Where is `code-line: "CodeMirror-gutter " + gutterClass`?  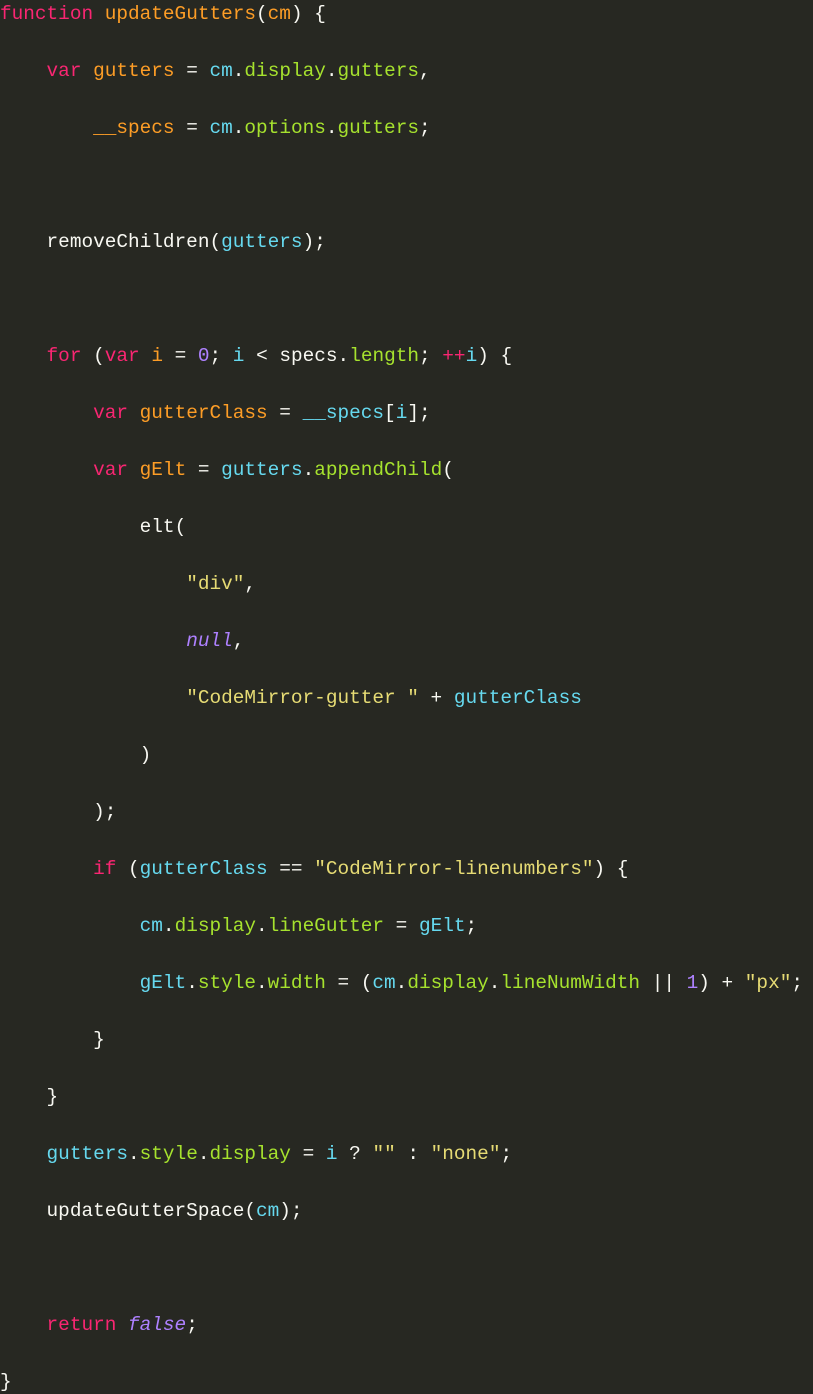
code-line: "CodeMirror-gutter " + gutterClass is located at coordinates (406, 698).